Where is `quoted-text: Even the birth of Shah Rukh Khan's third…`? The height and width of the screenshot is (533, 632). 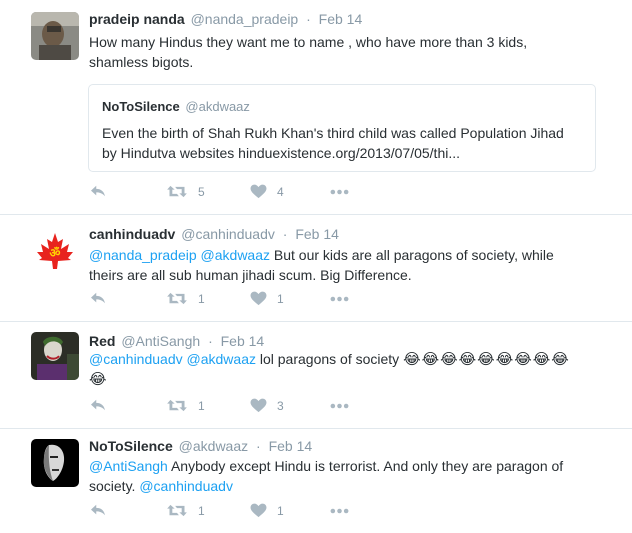
quoted-text: Even the birth of Shah Rukh Khan's third… is located at coordinates (342, 143).